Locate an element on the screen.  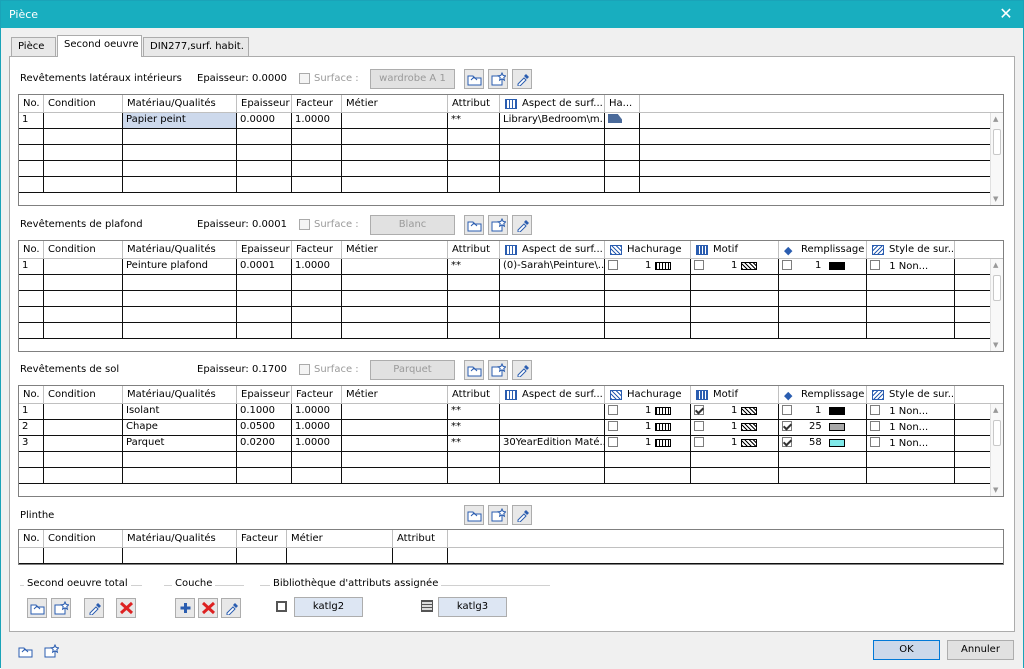
cell-remplissage: 25 is located at coordinates (823, 427).